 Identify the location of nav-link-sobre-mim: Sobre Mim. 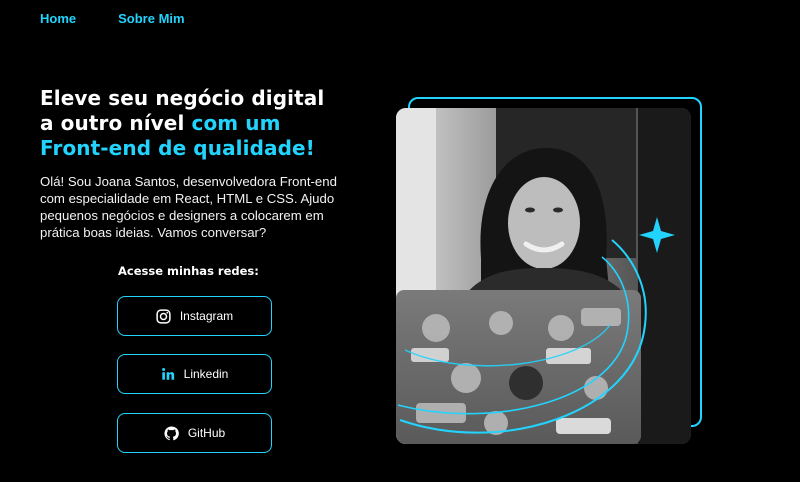
(151, 18).